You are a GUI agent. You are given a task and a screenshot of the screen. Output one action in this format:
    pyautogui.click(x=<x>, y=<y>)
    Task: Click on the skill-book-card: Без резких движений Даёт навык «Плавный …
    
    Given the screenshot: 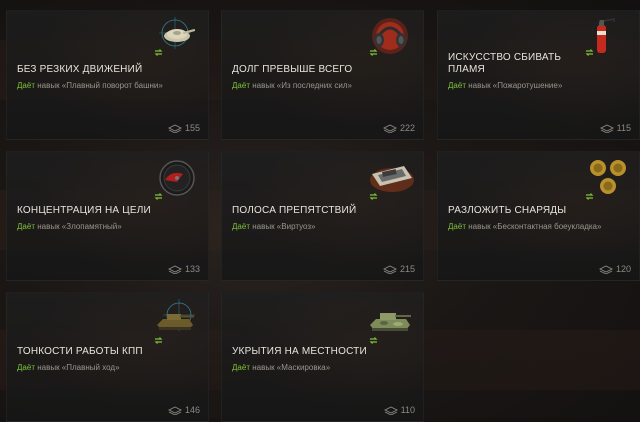 What is the action you would take?
    pyautogui.click(x=107, y=75)
    